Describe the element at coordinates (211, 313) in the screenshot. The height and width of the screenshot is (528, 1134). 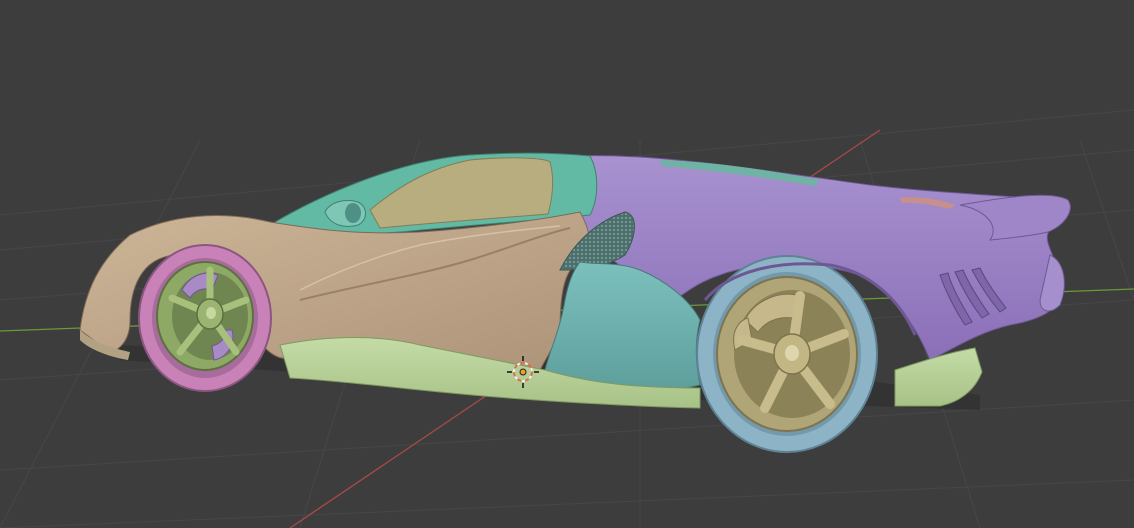
I see `front-hub-nut` at that location.